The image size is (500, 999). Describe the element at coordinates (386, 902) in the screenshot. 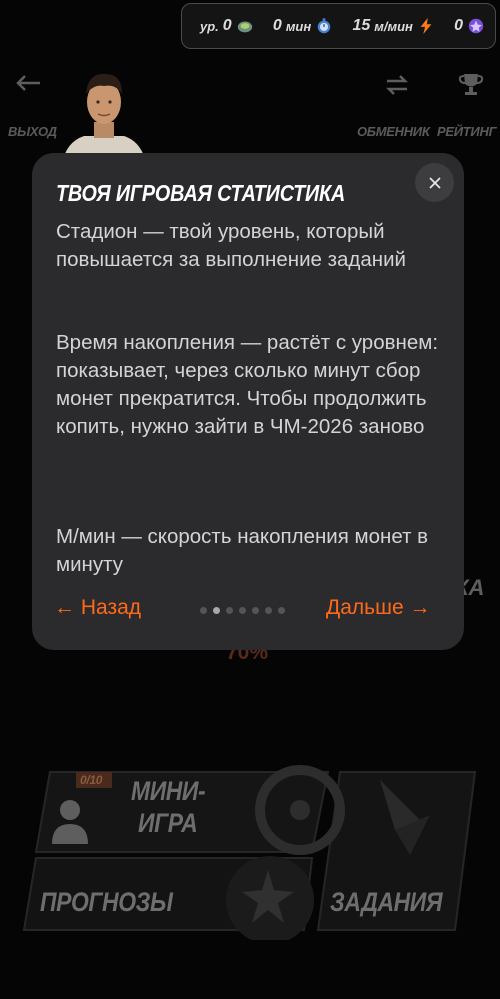

I see `tasks-title: ЗАДАНИЯ` at that location.